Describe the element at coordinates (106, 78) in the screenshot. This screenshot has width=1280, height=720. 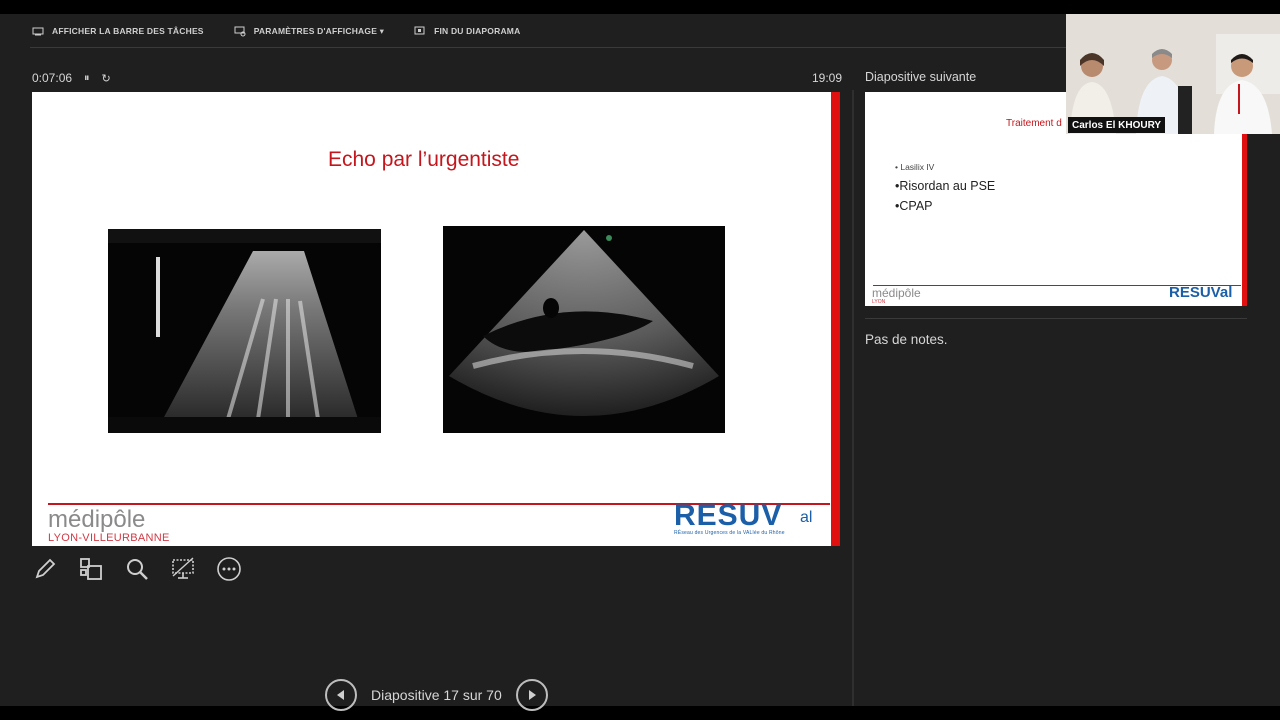
I see `reset-timer-button: ↻` at that location.